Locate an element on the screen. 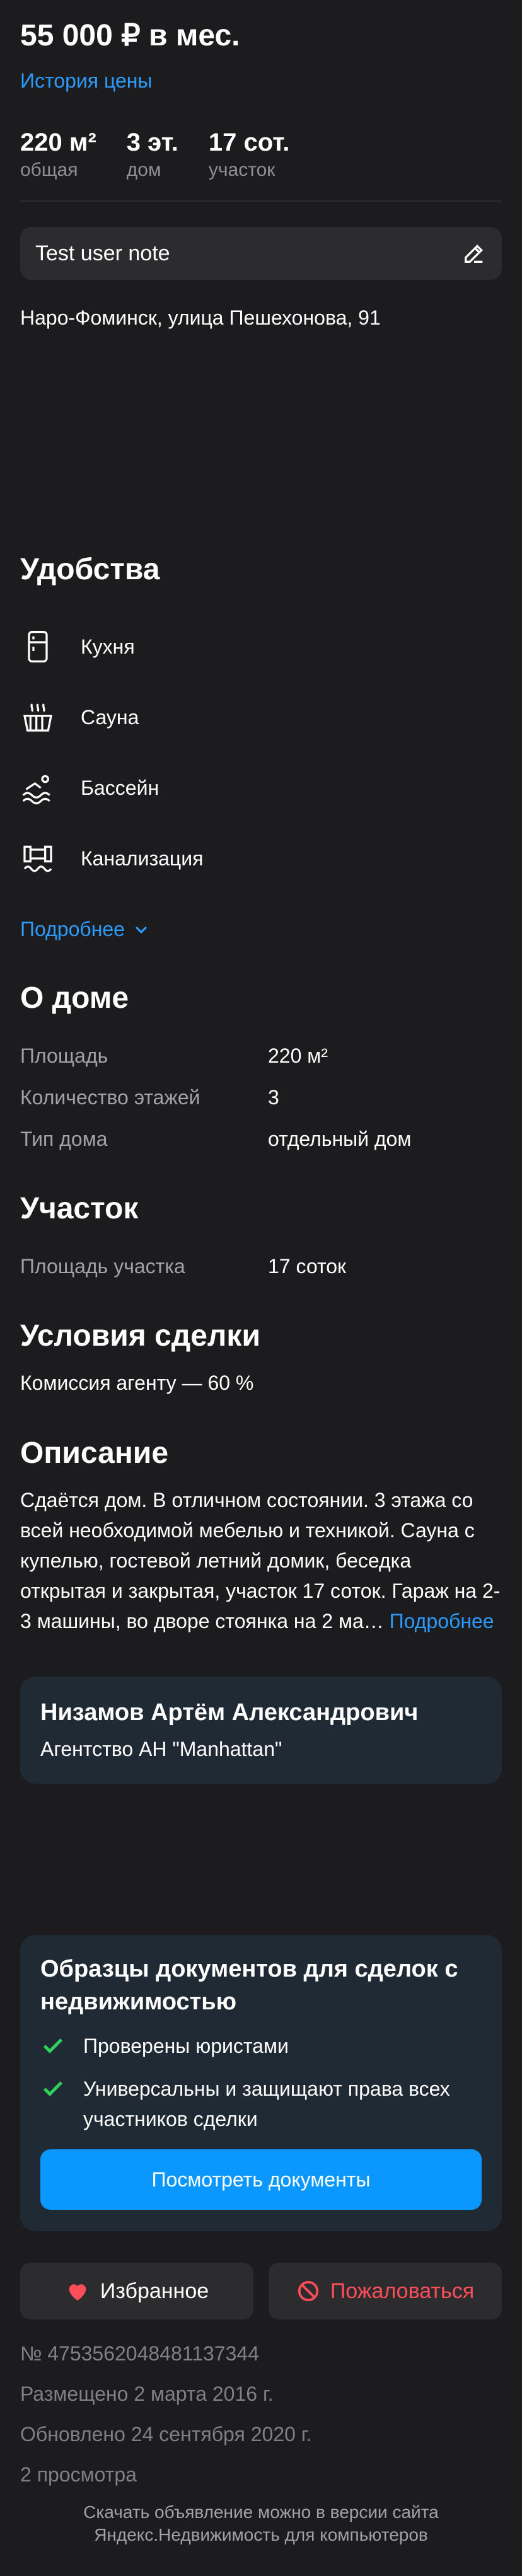 This screenshot has width=522, height=2576. price-history-link: История цены is located at coordinates (261, 81).